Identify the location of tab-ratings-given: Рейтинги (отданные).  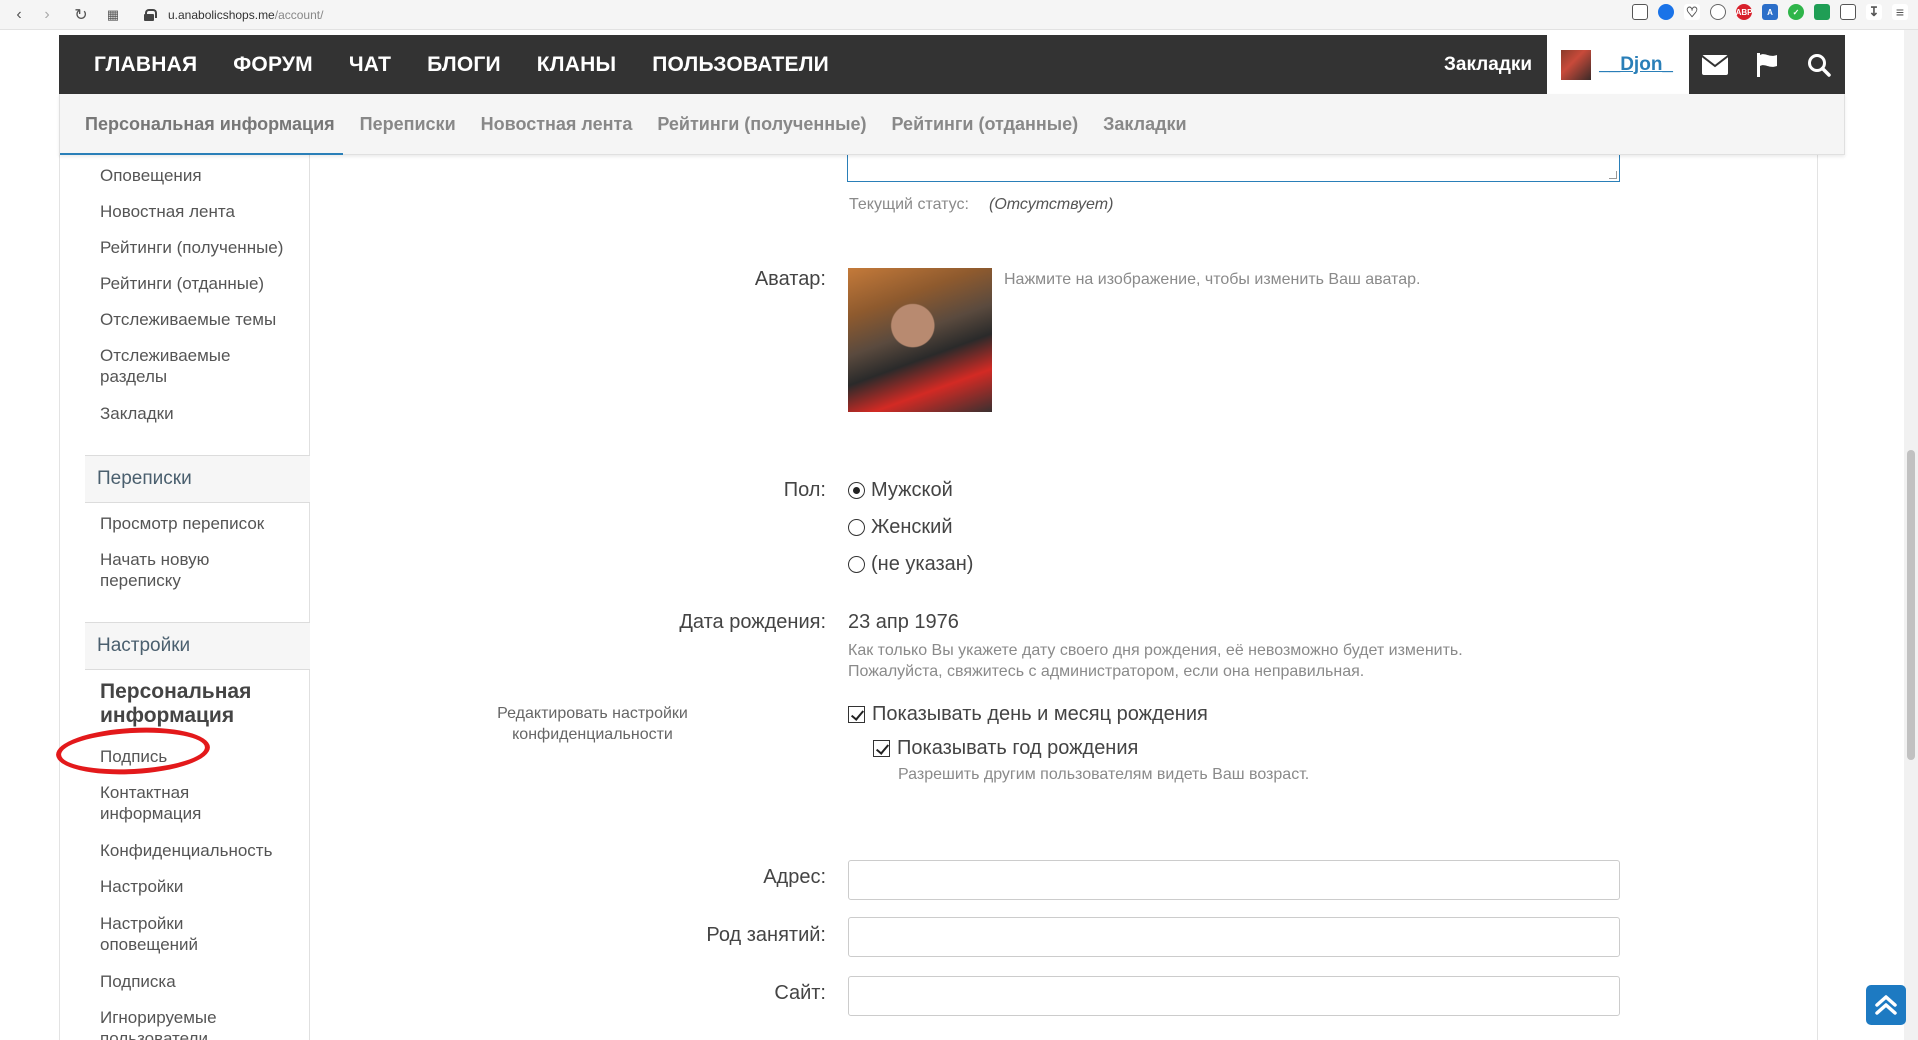
(985, 124).